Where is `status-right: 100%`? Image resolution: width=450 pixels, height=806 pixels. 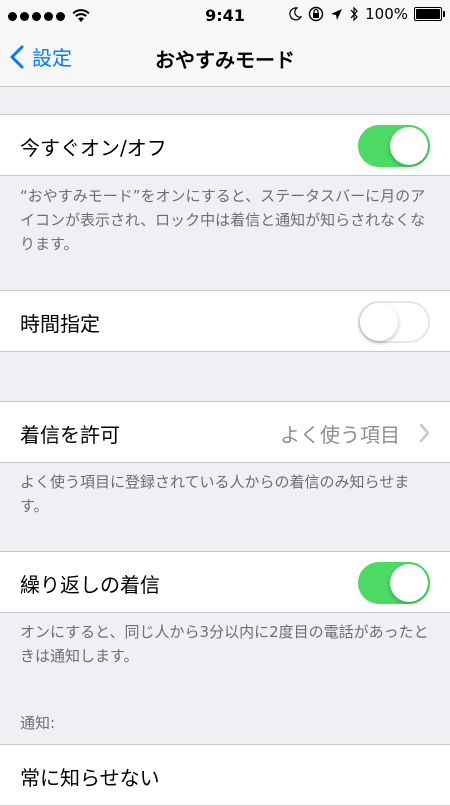 status-right: 100% is located at coordinates (366, 14).